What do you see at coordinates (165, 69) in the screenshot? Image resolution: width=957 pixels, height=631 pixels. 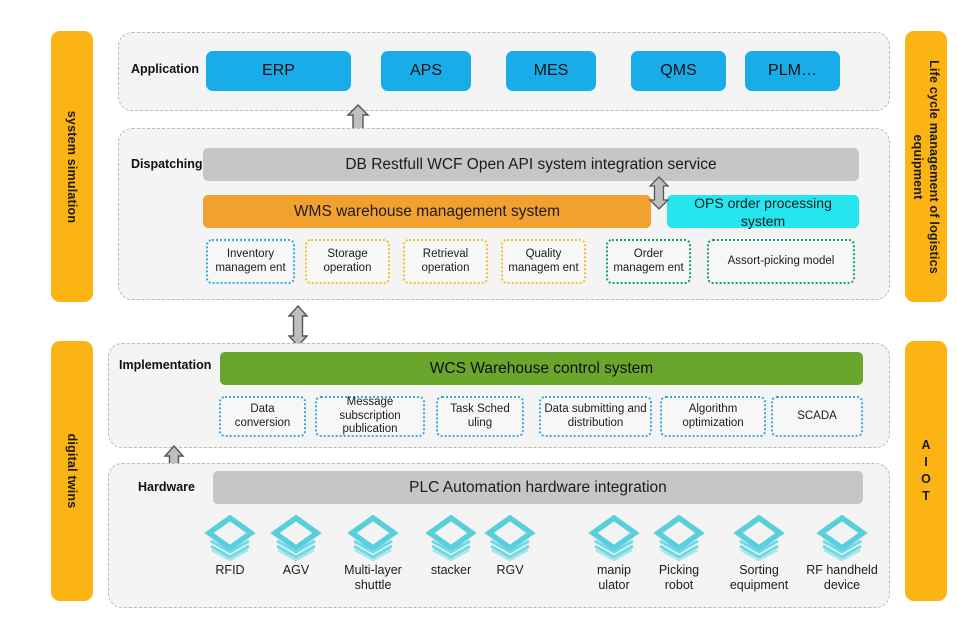 I see `layer-label-application: Application` at bounding box center [165, 69].